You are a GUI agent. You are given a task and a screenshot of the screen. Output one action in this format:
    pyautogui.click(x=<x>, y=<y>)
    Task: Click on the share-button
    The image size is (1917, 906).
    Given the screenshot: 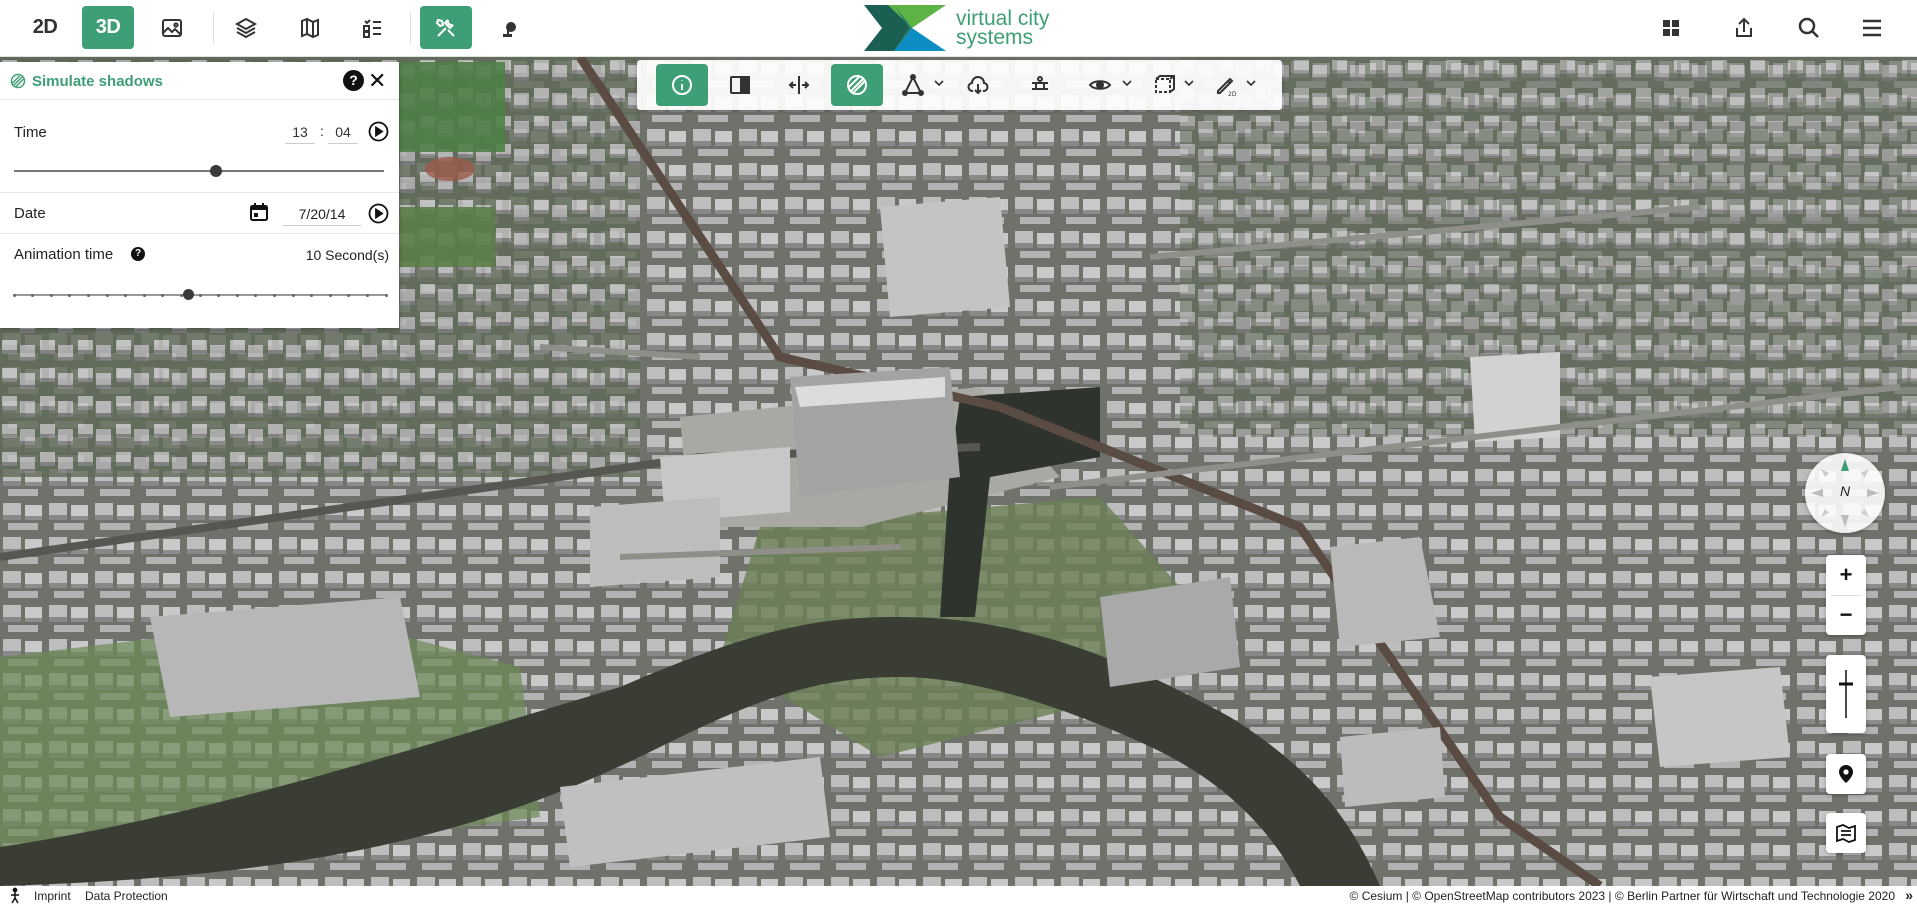 What is the action you would take?
    pyautogui.click(x=1744, y=27)
    